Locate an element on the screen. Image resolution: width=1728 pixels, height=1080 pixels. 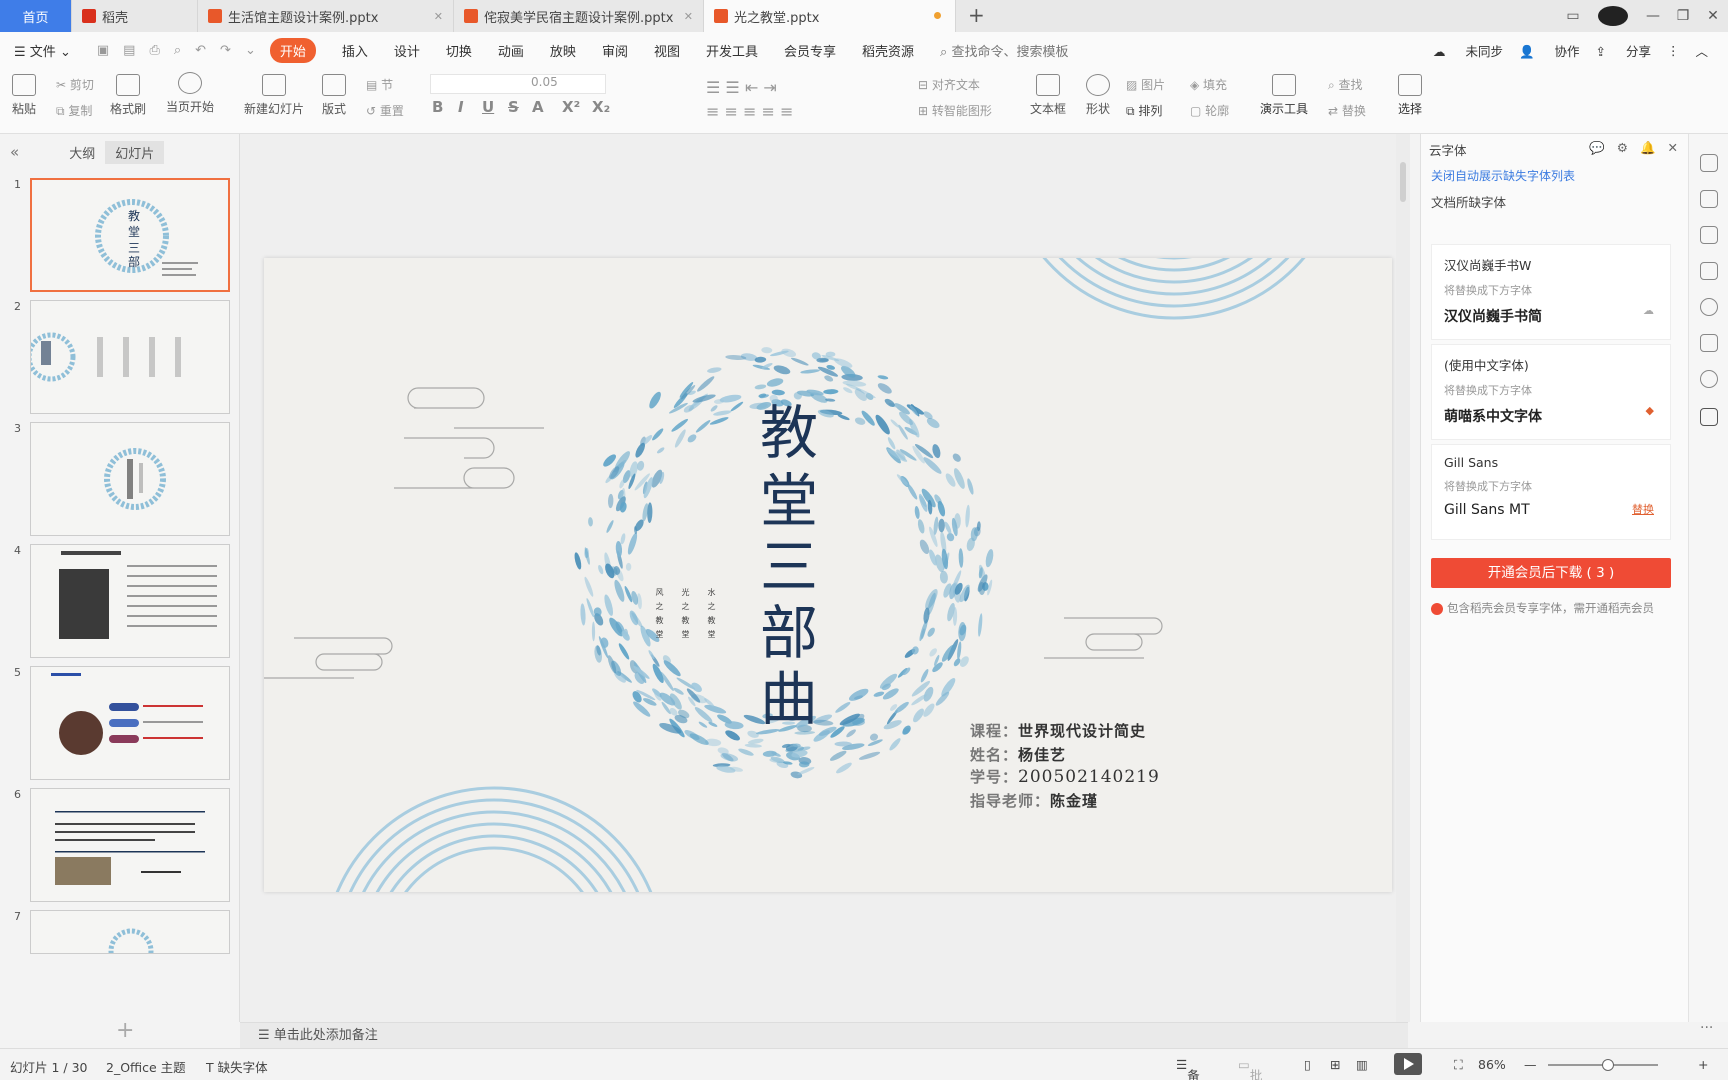
section-button: ▤ 节 is located at coordinates (379, 84).